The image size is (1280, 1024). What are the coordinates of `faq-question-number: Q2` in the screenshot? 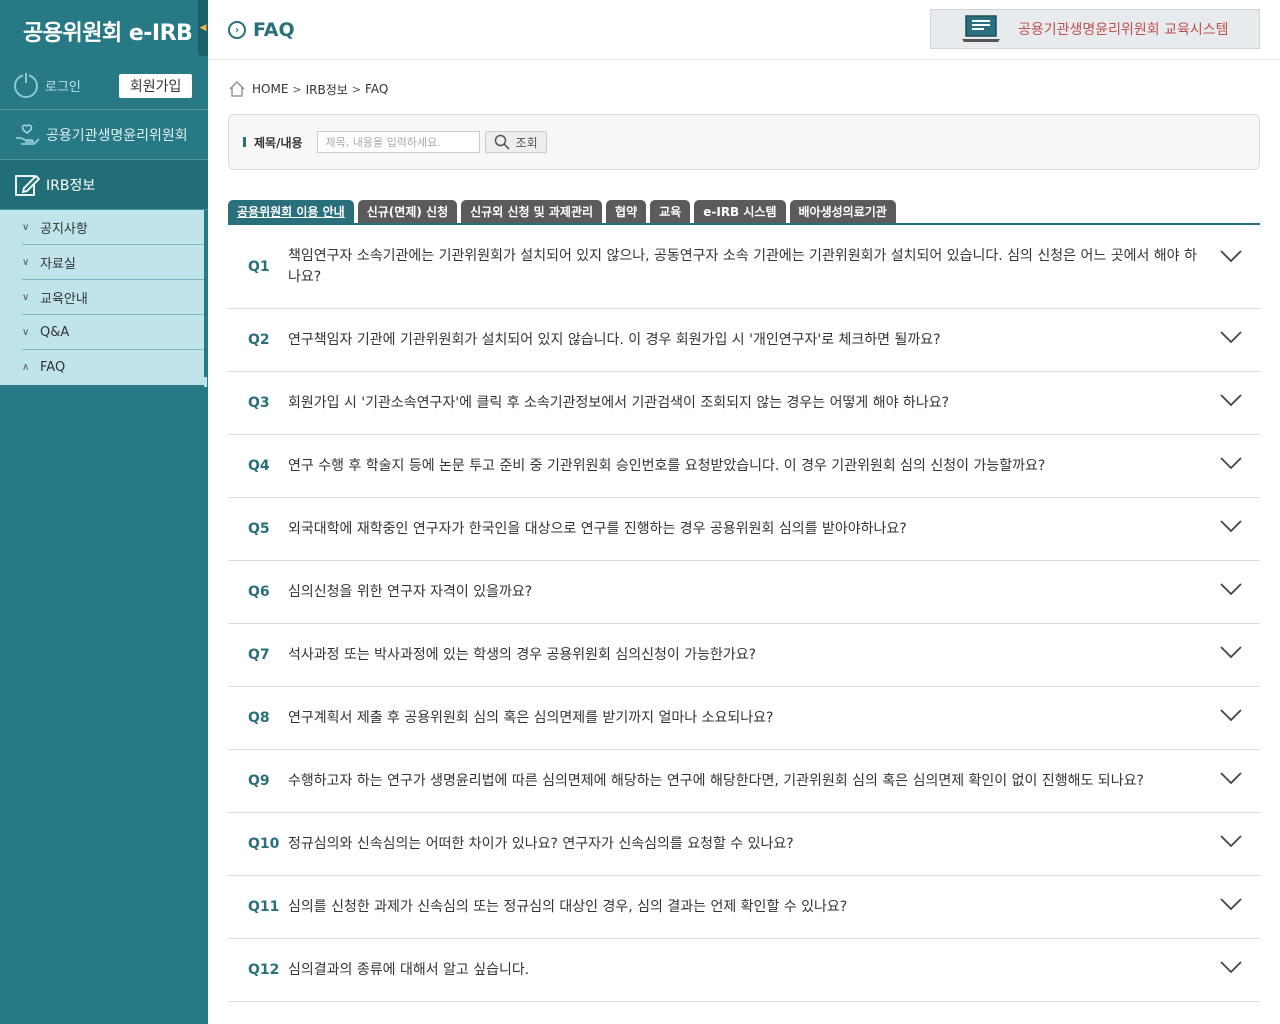 It's located at (259, 340).